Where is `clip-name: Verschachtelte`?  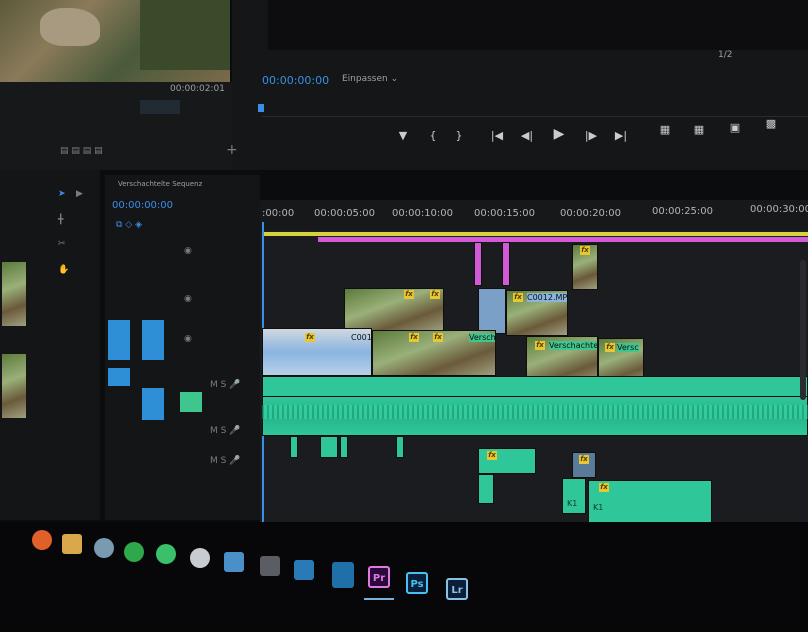 clip-name: Verschachtelte is located at coordinates (573, 345).